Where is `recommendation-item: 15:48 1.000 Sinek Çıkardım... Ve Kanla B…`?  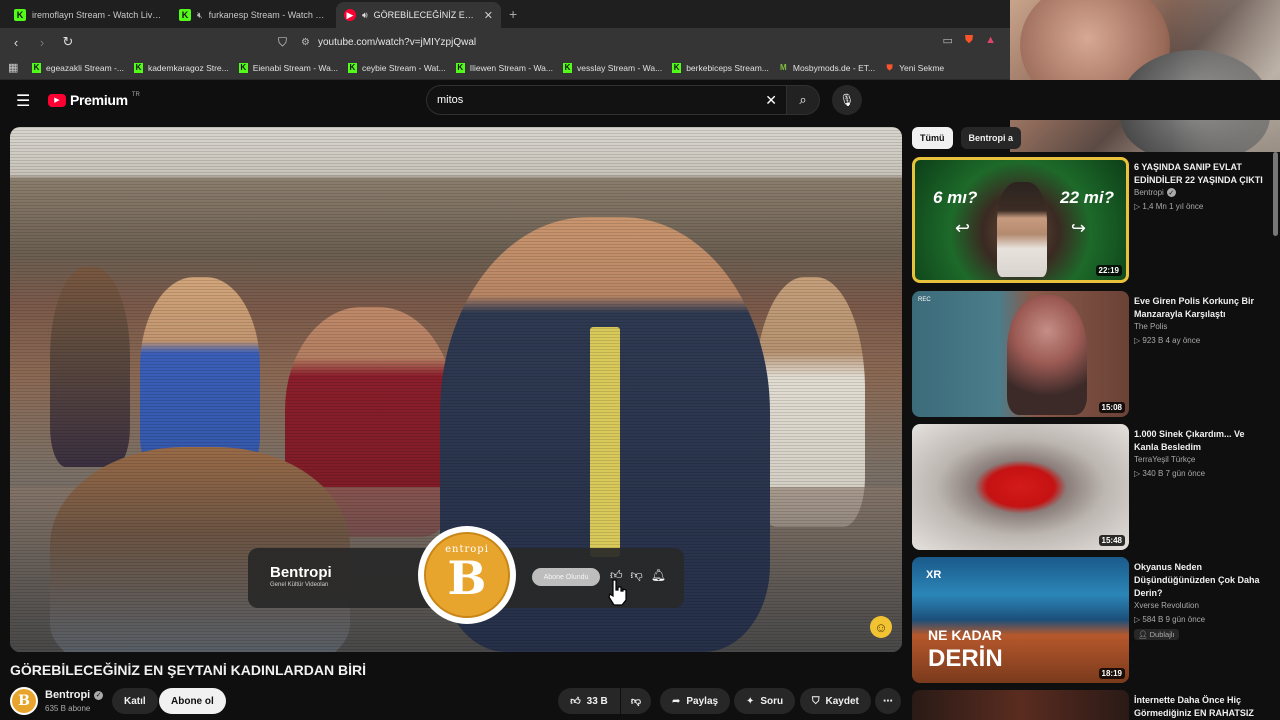
recommendation-item: 15:48 1.000 Sinek Çıkardım... Ve Kanla B… is located at coordinates (1092, 488).